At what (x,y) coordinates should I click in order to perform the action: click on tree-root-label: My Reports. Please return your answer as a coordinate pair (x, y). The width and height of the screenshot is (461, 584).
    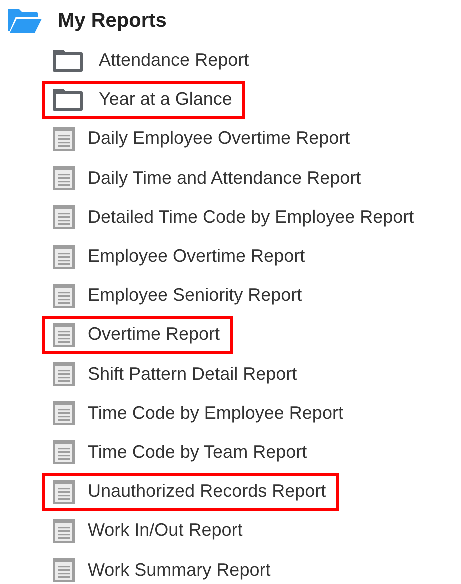
    Looking at the image, I should click on (112, 21).